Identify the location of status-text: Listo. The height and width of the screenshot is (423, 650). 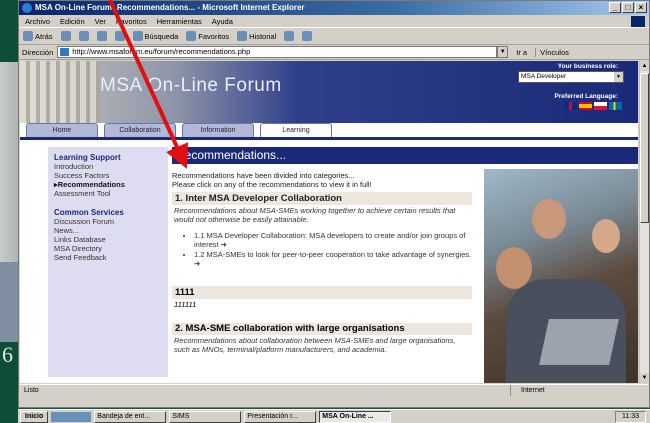
(31, 390).